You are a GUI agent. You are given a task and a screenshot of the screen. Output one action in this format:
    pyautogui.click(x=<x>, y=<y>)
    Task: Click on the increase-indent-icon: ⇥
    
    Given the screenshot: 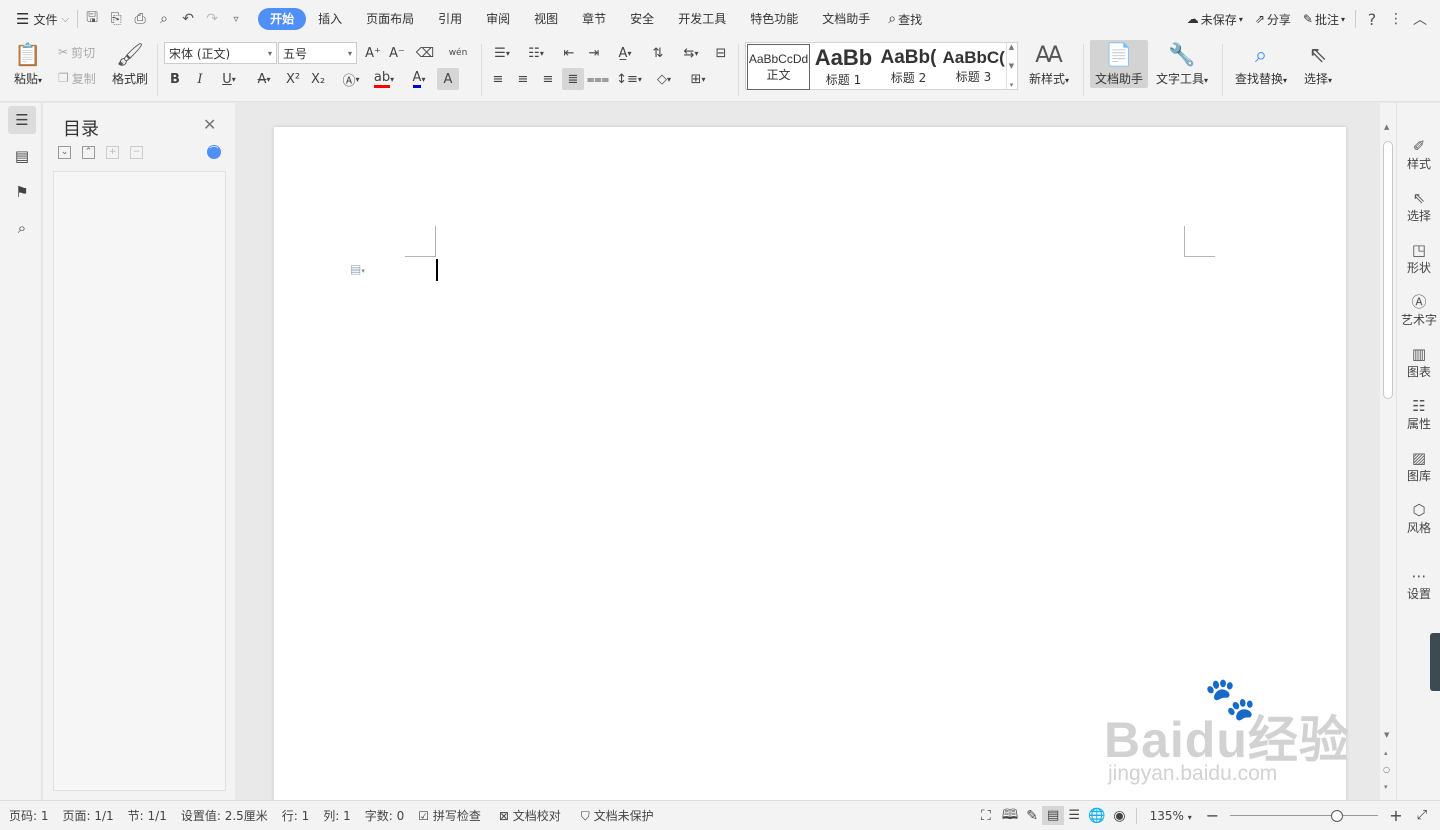 What is the action you would take?
    pyautogui.click(x=594, y=53)
    